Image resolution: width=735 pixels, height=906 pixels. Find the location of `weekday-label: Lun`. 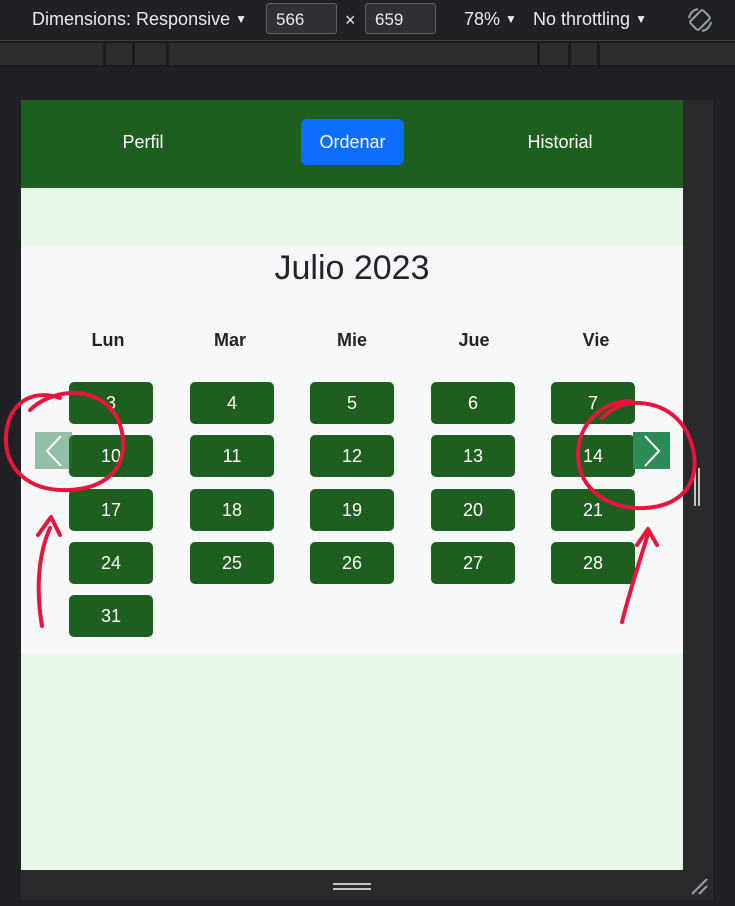

weekday-label: Lun is located at coordinates (108, 340).